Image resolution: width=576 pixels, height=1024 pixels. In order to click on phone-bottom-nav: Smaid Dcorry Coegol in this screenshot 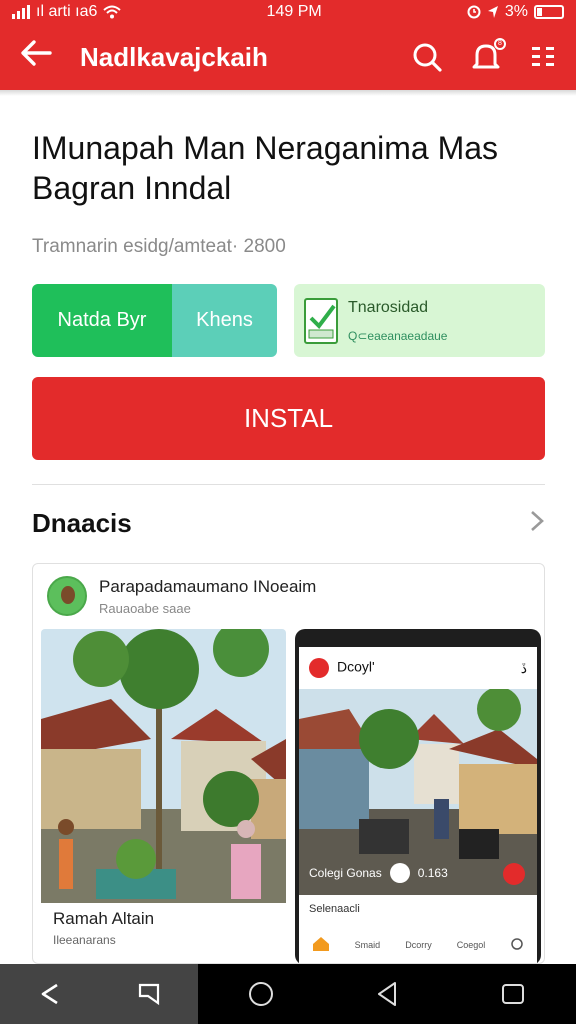, I will do `click(418, 944)`.